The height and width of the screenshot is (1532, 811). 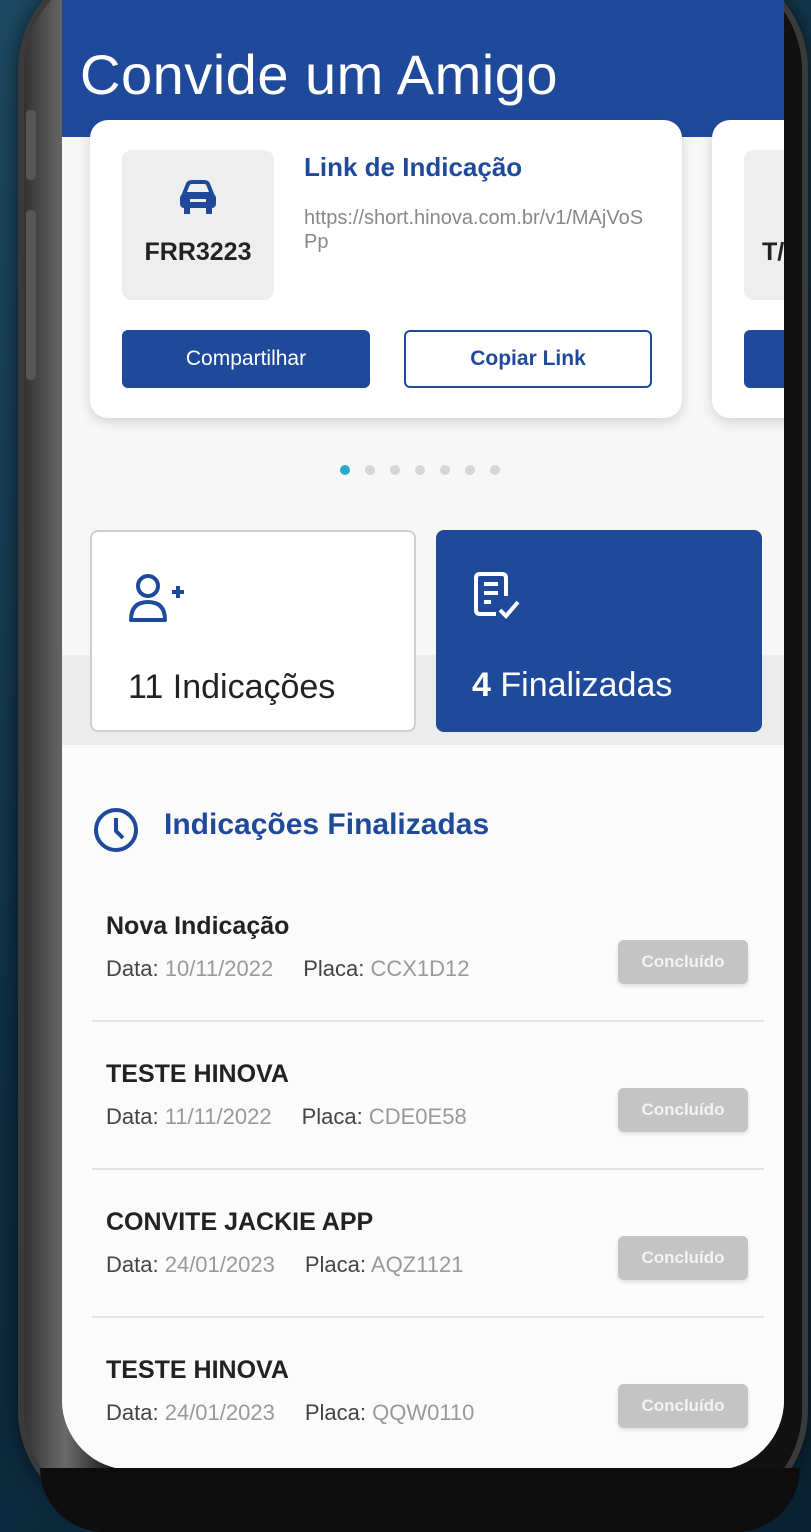 I want to click on item-name: CONVITE JACKIE APP, so click(x=240, y=1222).